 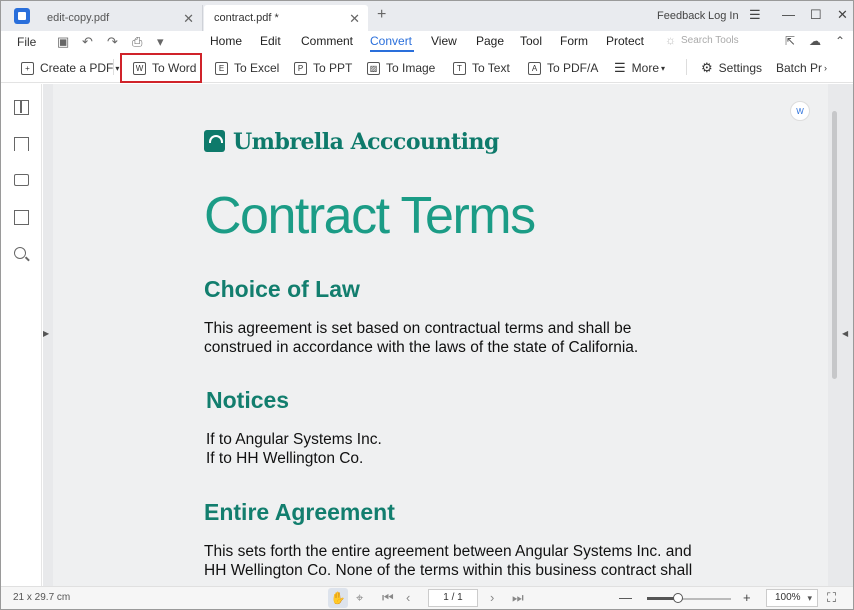 I want to click on menu-view: View, so click(x=444, y=41).